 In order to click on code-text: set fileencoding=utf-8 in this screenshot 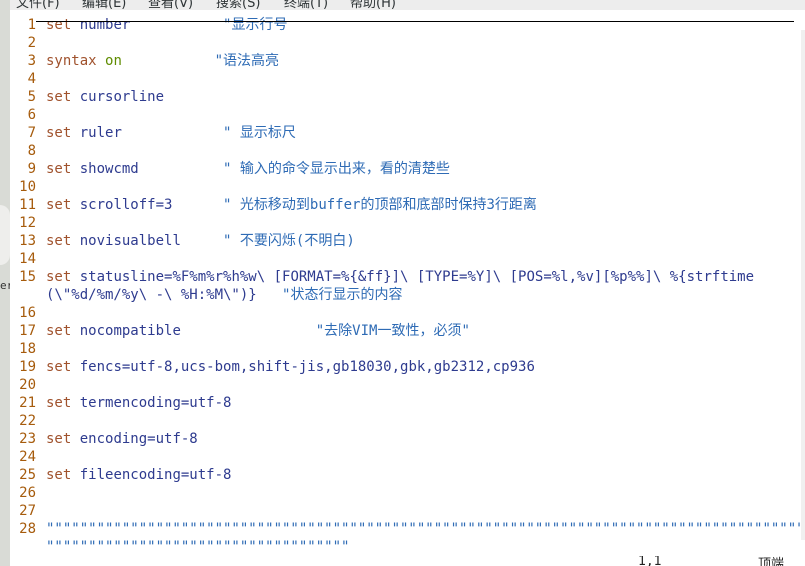, I will do `click(138, 475)`.